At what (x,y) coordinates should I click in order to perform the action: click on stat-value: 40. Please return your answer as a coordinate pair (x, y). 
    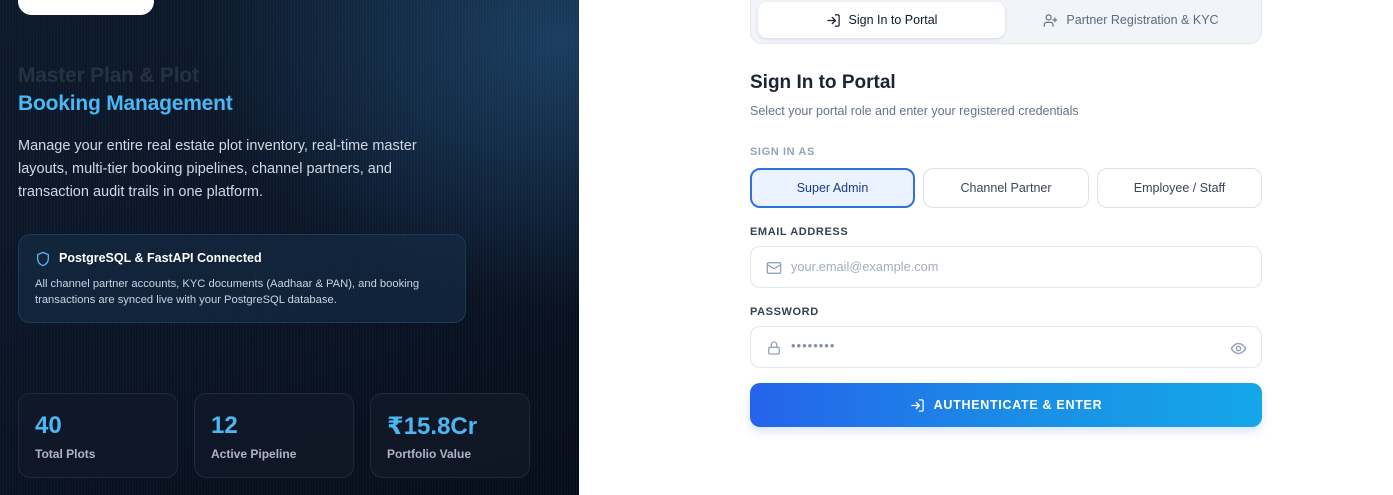
    Looking at the image, I should click on (48, 425).